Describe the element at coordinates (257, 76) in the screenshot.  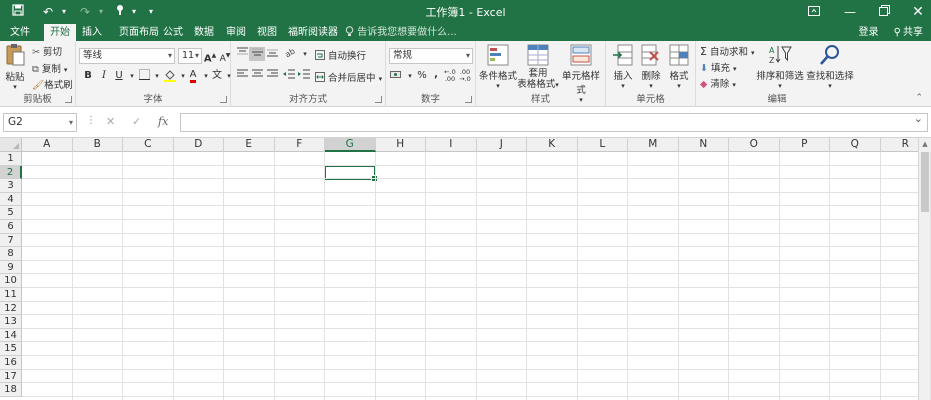
I see `align-center-icon` at that location.